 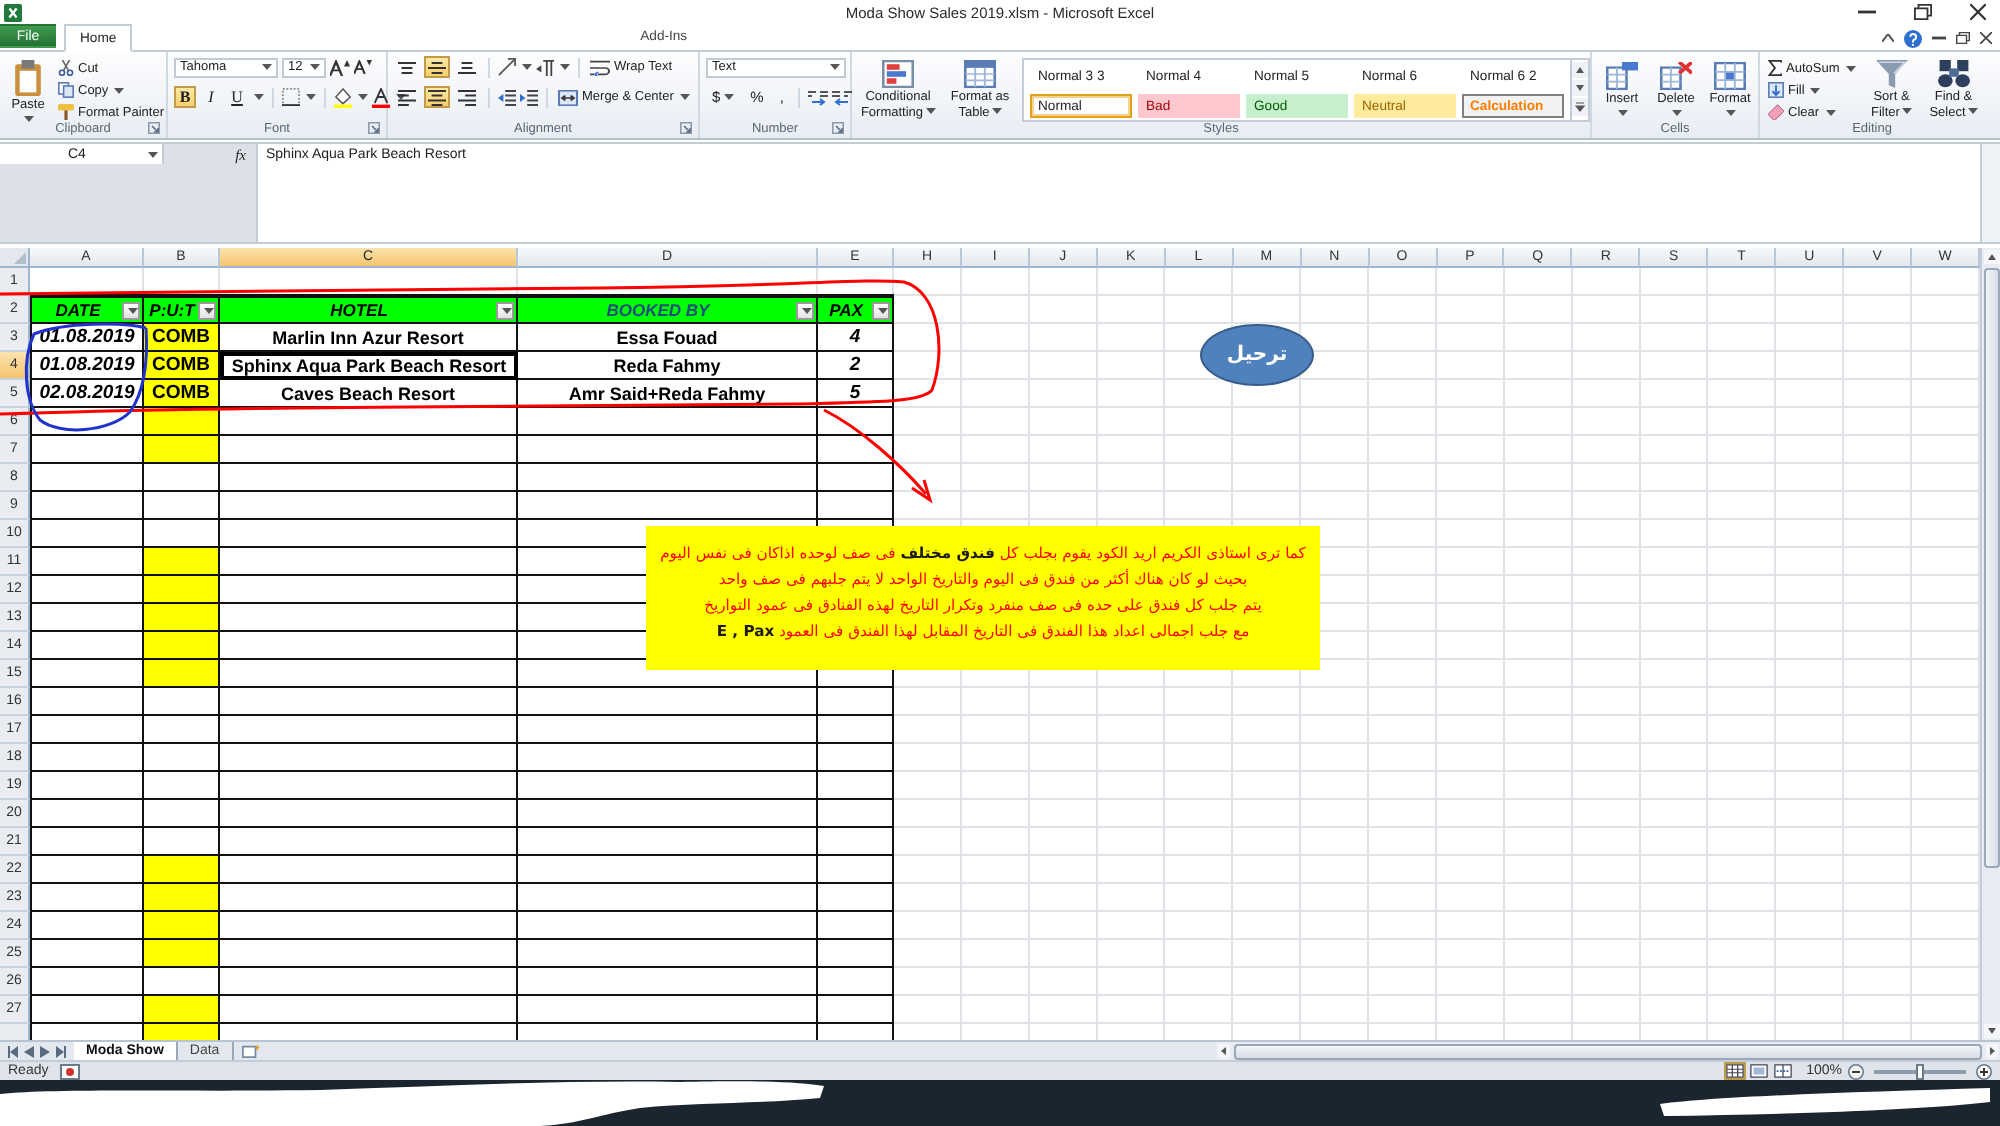 I want to click on align-left-icon, so click(x=407, y=97).